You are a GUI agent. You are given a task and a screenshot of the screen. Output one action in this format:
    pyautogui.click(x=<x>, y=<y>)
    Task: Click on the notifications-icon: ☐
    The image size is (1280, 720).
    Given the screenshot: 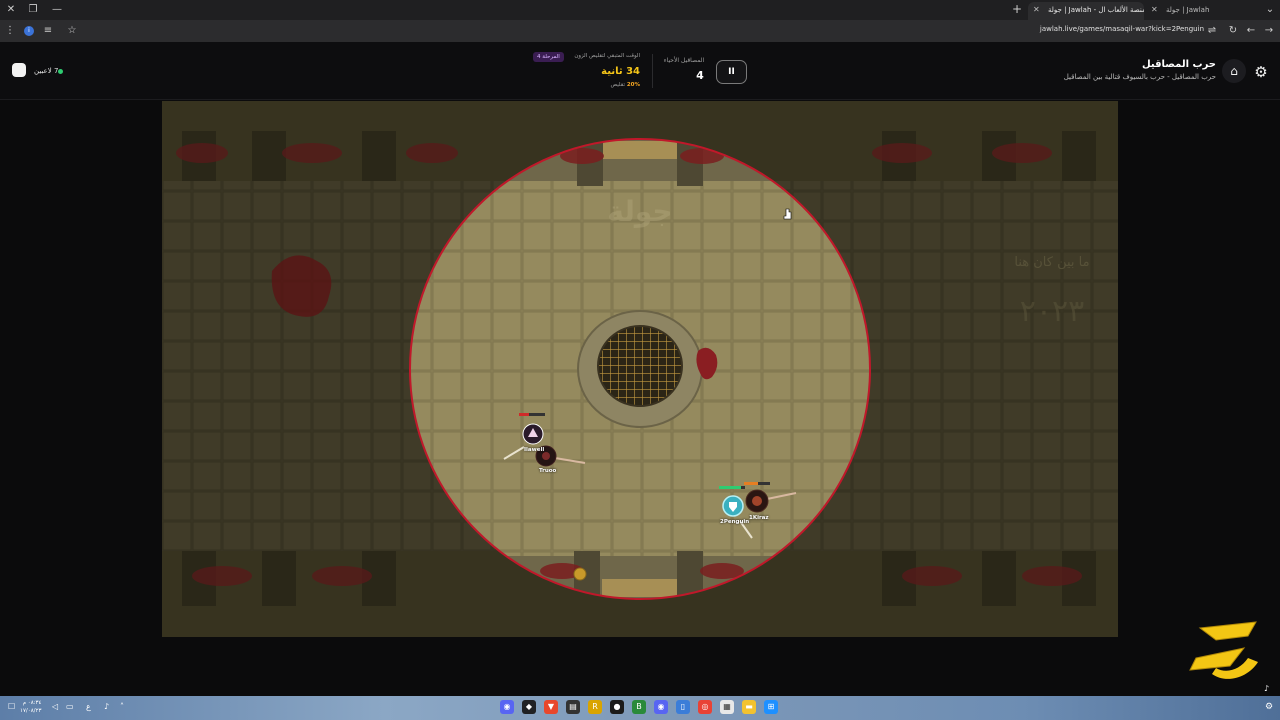 What is the action you would take?
    pyautogui.click(x=11, y=706)
    